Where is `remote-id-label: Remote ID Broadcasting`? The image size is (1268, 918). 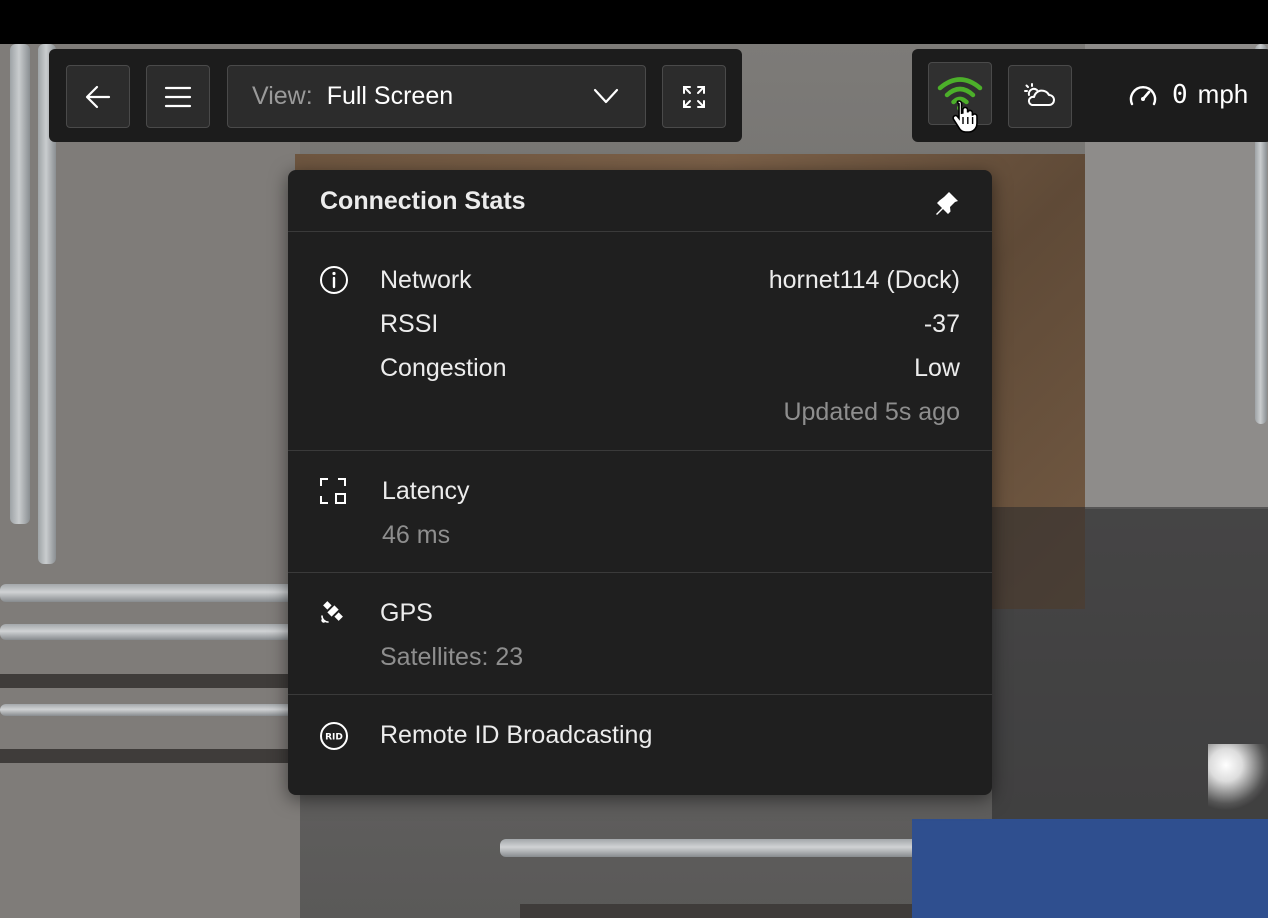 remote-id-label: Remote ID Broadcasting is located at coordinates (516, 735).